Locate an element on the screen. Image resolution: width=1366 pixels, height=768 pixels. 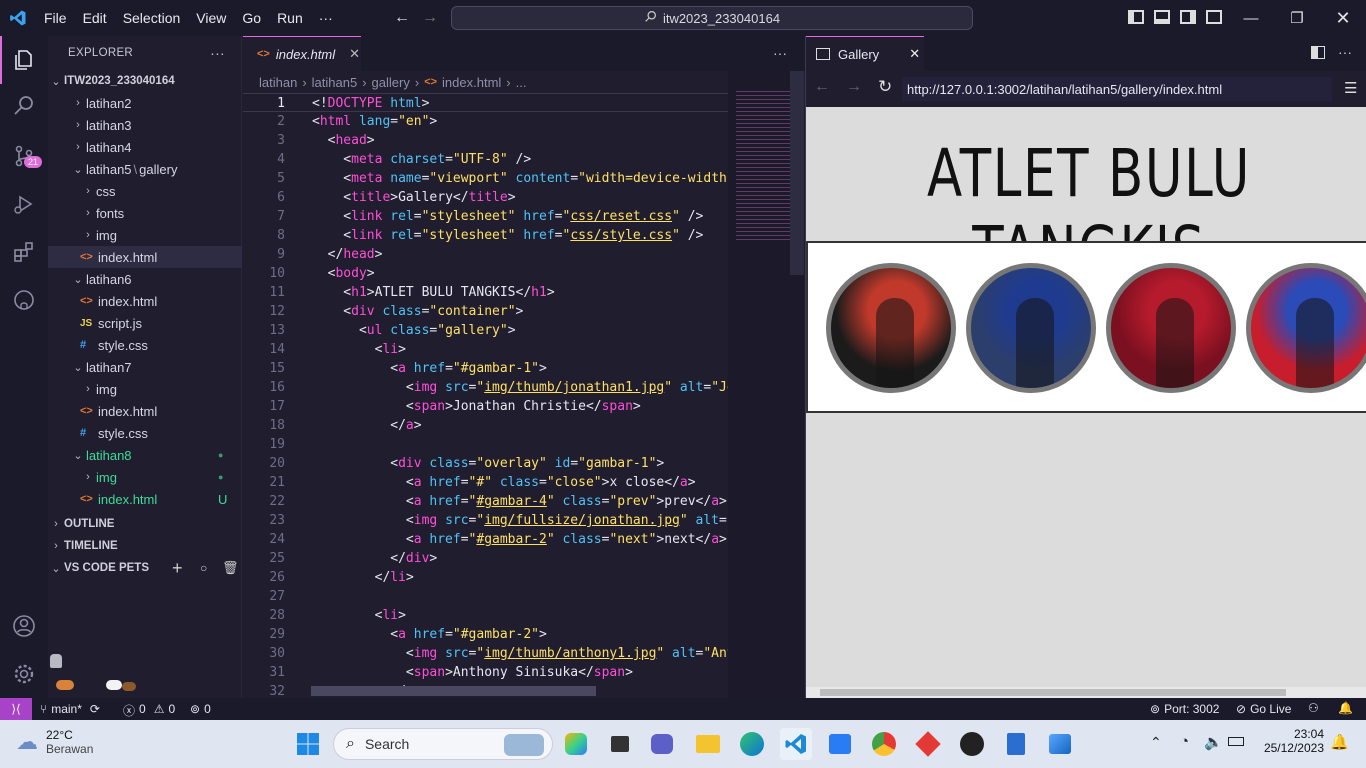
copilot-icon is located at coordinates (576, 744).